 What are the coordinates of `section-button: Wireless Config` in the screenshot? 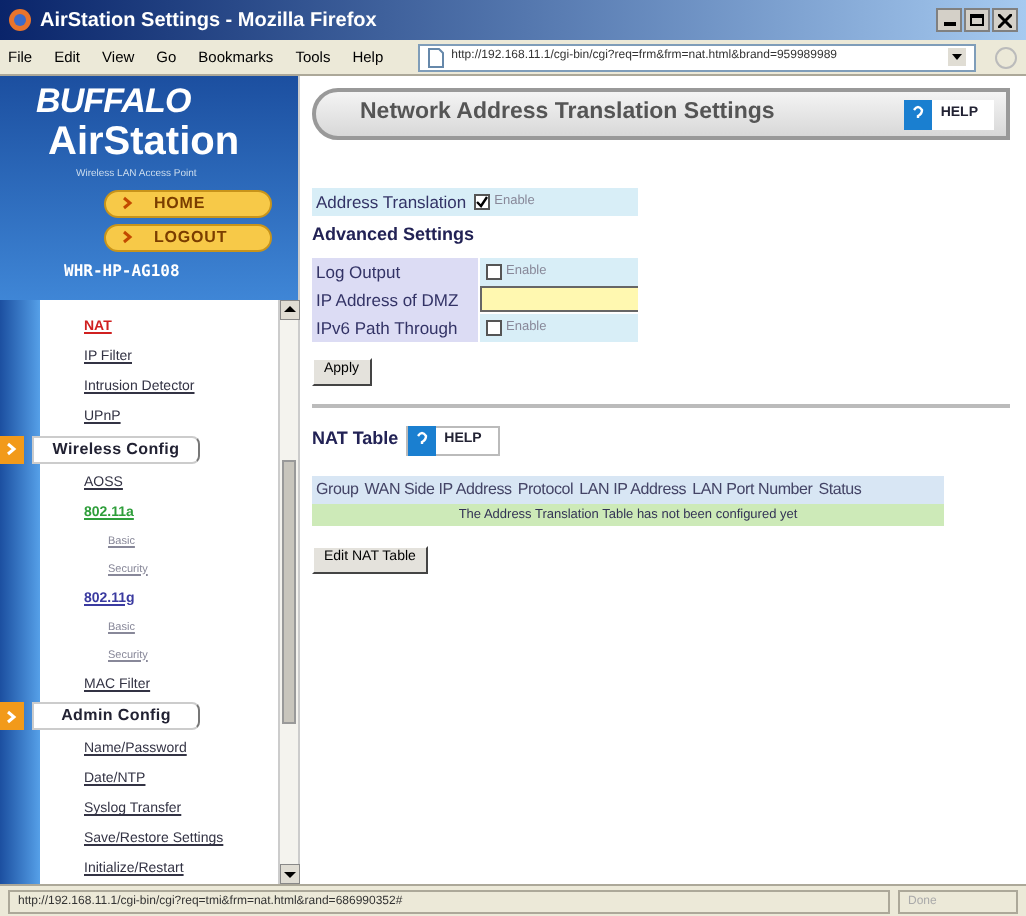 It's located at (116, 449).